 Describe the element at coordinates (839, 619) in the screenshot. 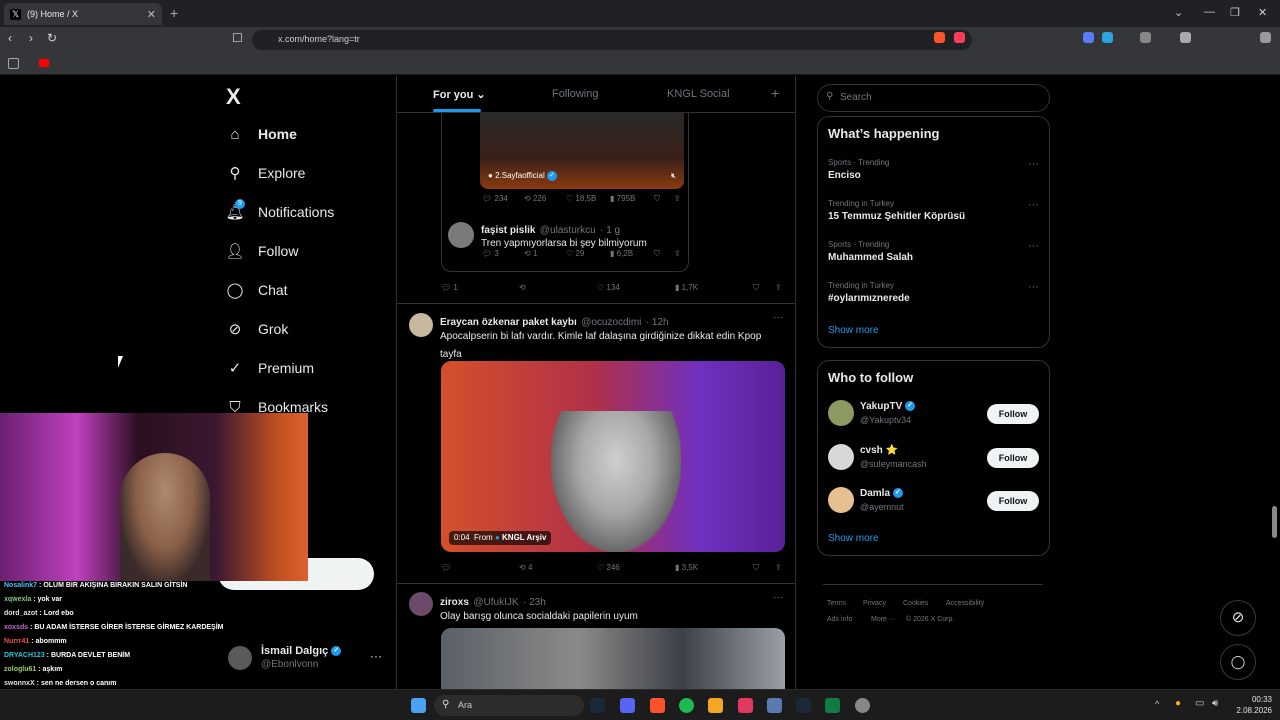

I see `footer-link: Ads info` at that location.